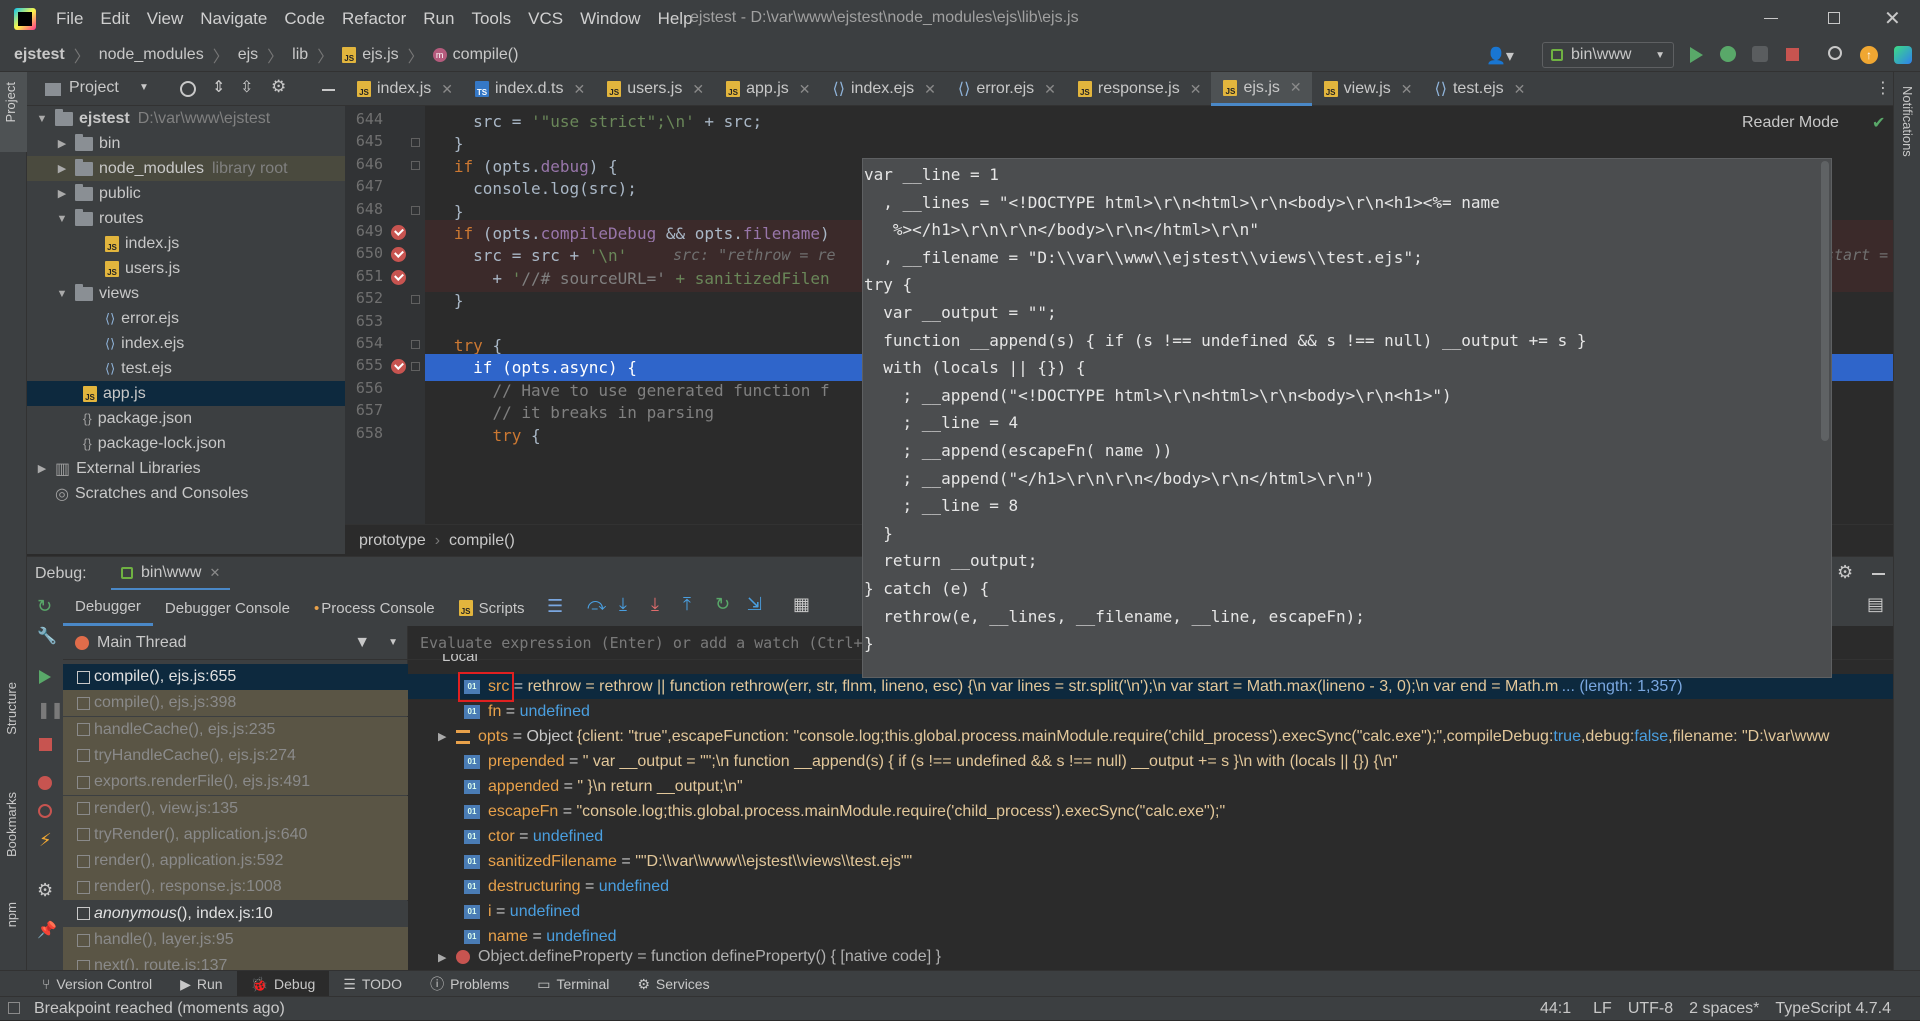 Image resolution: width=1920 pixels, height=1021 pixels. What do you see at coordinates (186, 218) in the screenshot?
I see `tree-item-routes: ▼ routes` at bounding box center [186, 218].